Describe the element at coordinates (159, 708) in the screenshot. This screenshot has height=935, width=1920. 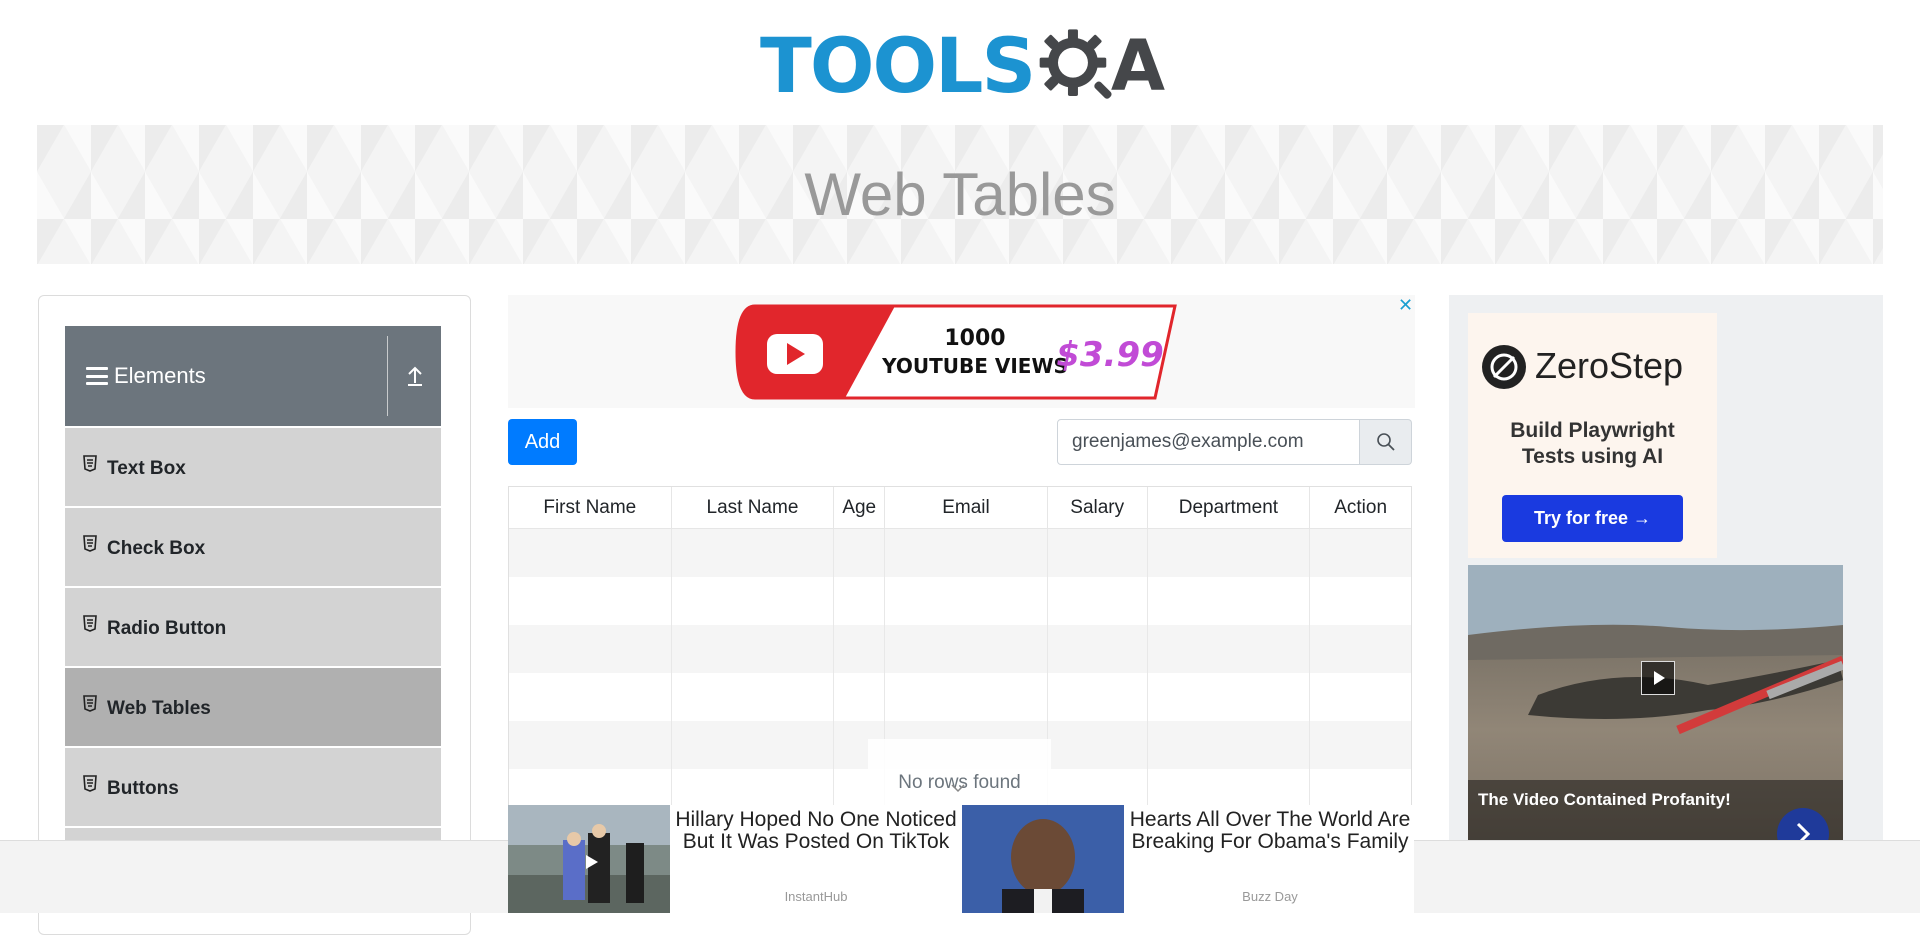
I see `sidebar-item-label: Web Tables` at that location.